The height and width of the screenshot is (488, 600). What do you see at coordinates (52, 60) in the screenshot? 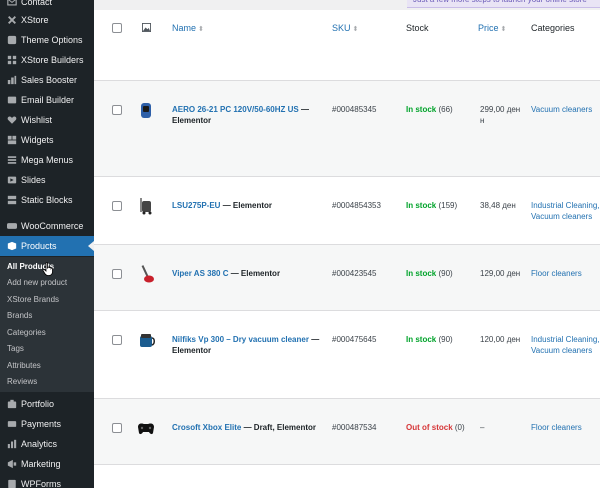
I see `sidebar-item-label: XStore Builders` at bounding box center [52, 60].